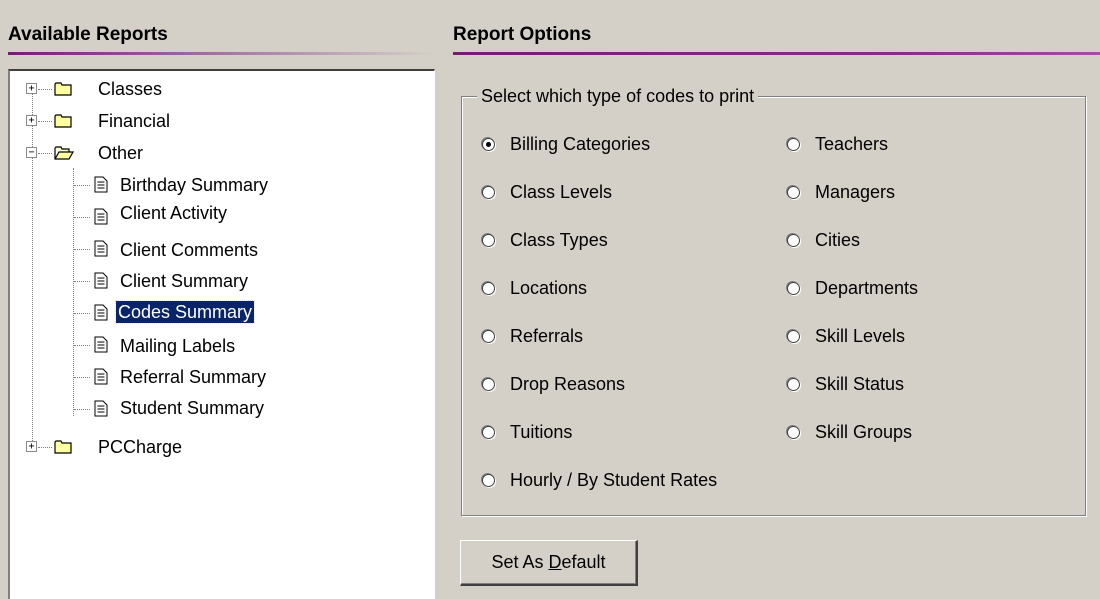 This screenshot has width=1100, height=599. What do you see at coordinates (220, 447) in the screenshot?
I see `tree-folder-pccharge: + PCCharge` at bounding box center [220, 447].